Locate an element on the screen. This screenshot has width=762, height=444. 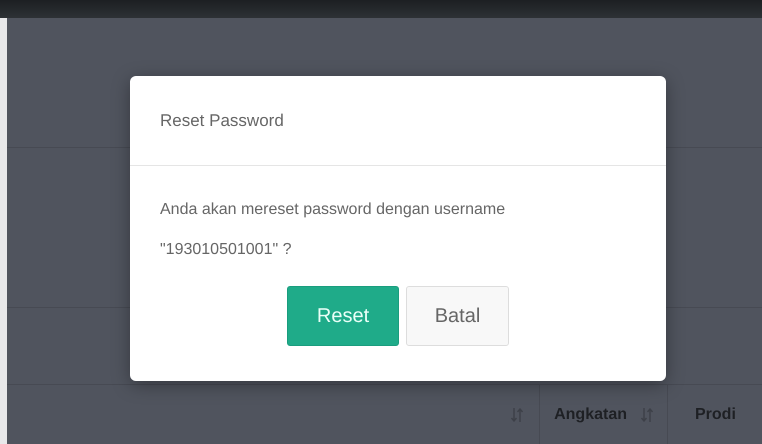
dialog-message: Anda akan mereset password dengan username "193010501001" ? is located at coordinates (333, 230).